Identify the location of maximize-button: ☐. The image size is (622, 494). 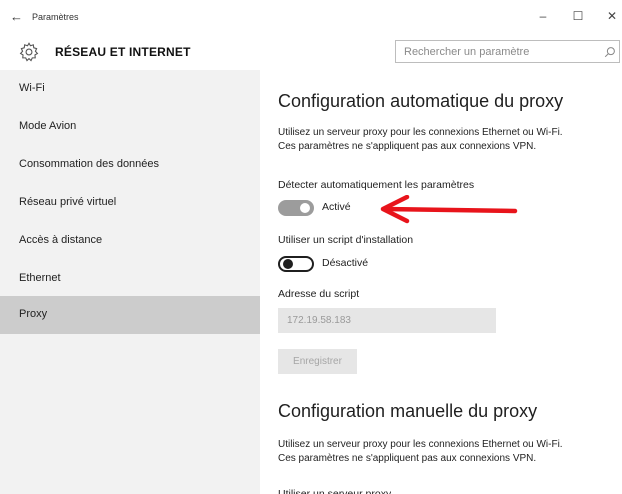
(578, 16).